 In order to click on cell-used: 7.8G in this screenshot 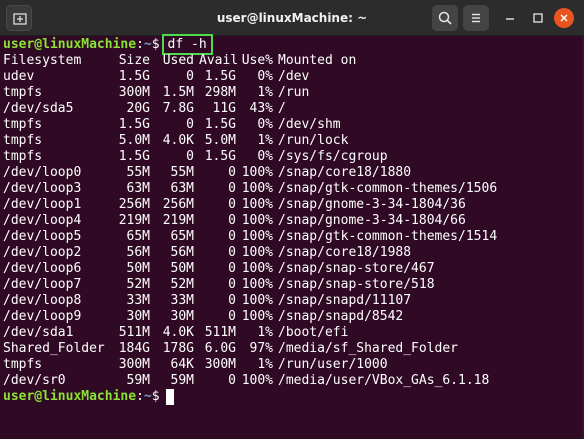, I will do `click(178, 108)`.